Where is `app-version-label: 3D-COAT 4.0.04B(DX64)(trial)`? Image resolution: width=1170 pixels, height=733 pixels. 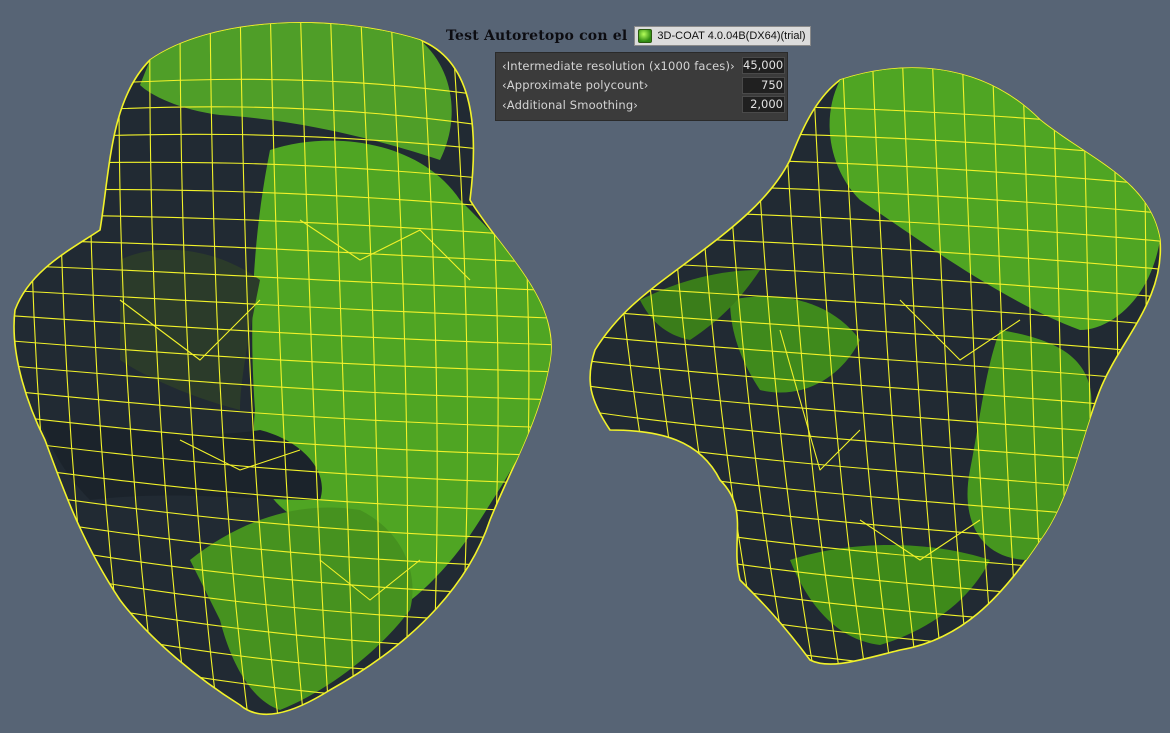 app-version-label: 3D-COAT 4.0.04B(DX64)(trial) is located at coordinates (731, 36).